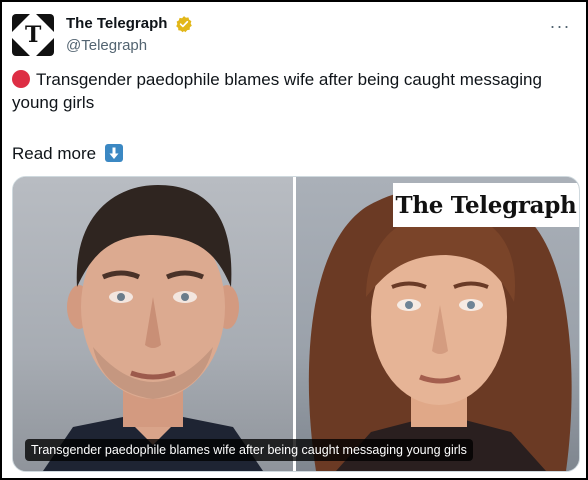  What do you see at coordinates (294, 36) in the screenshot?
I see `tweet-header: T The Telegraph @Telegraph ···` at bounding box center [294, 36].